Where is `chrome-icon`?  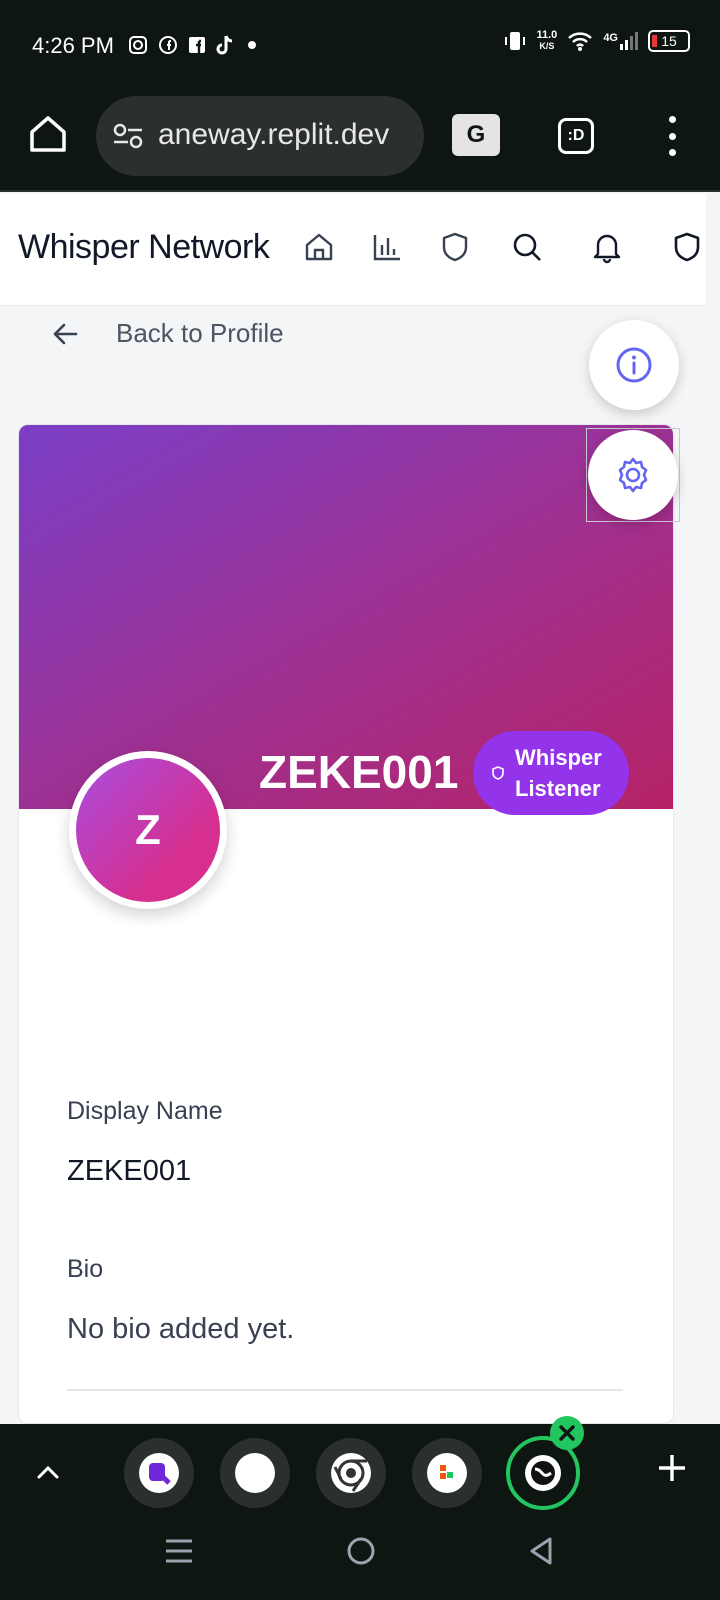
chrome-icon is located at coordinates (351, 1473).